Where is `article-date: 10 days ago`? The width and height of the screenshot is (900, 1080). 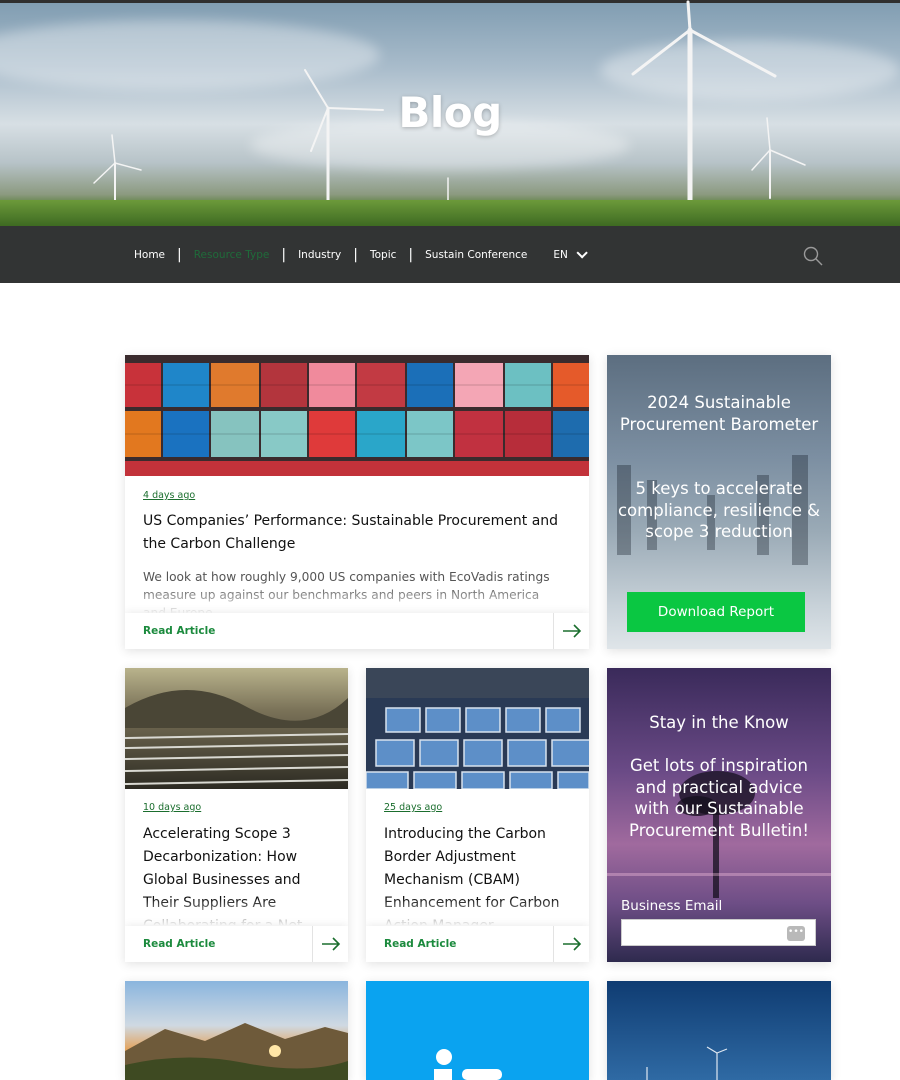 article-date: 10 days ago is located at coordinates (172, 807).